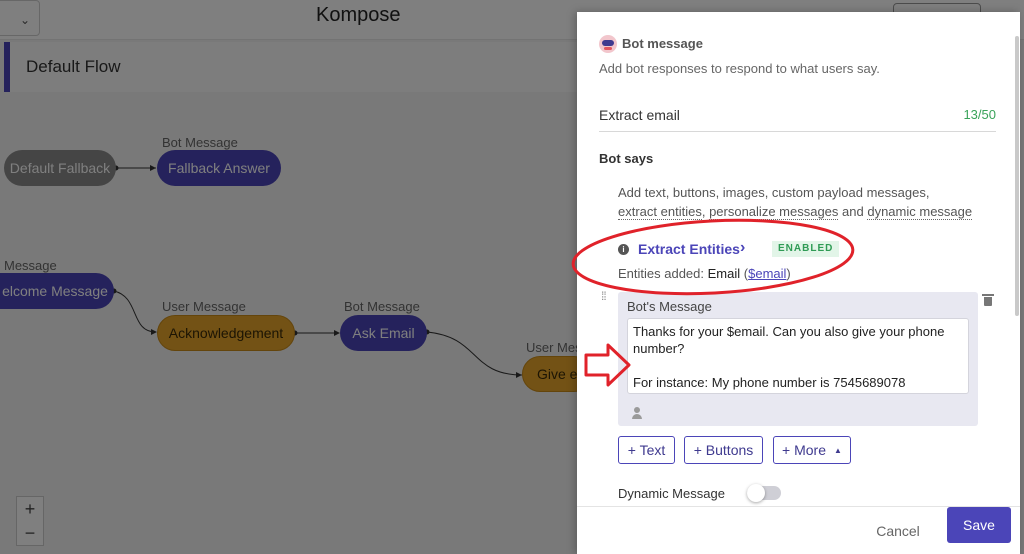 The width and height of the screenshot is (1024, 554). Describe the element at coordinates (626, 158) in the screenshot. I see `section-title: Bot says` at that location.